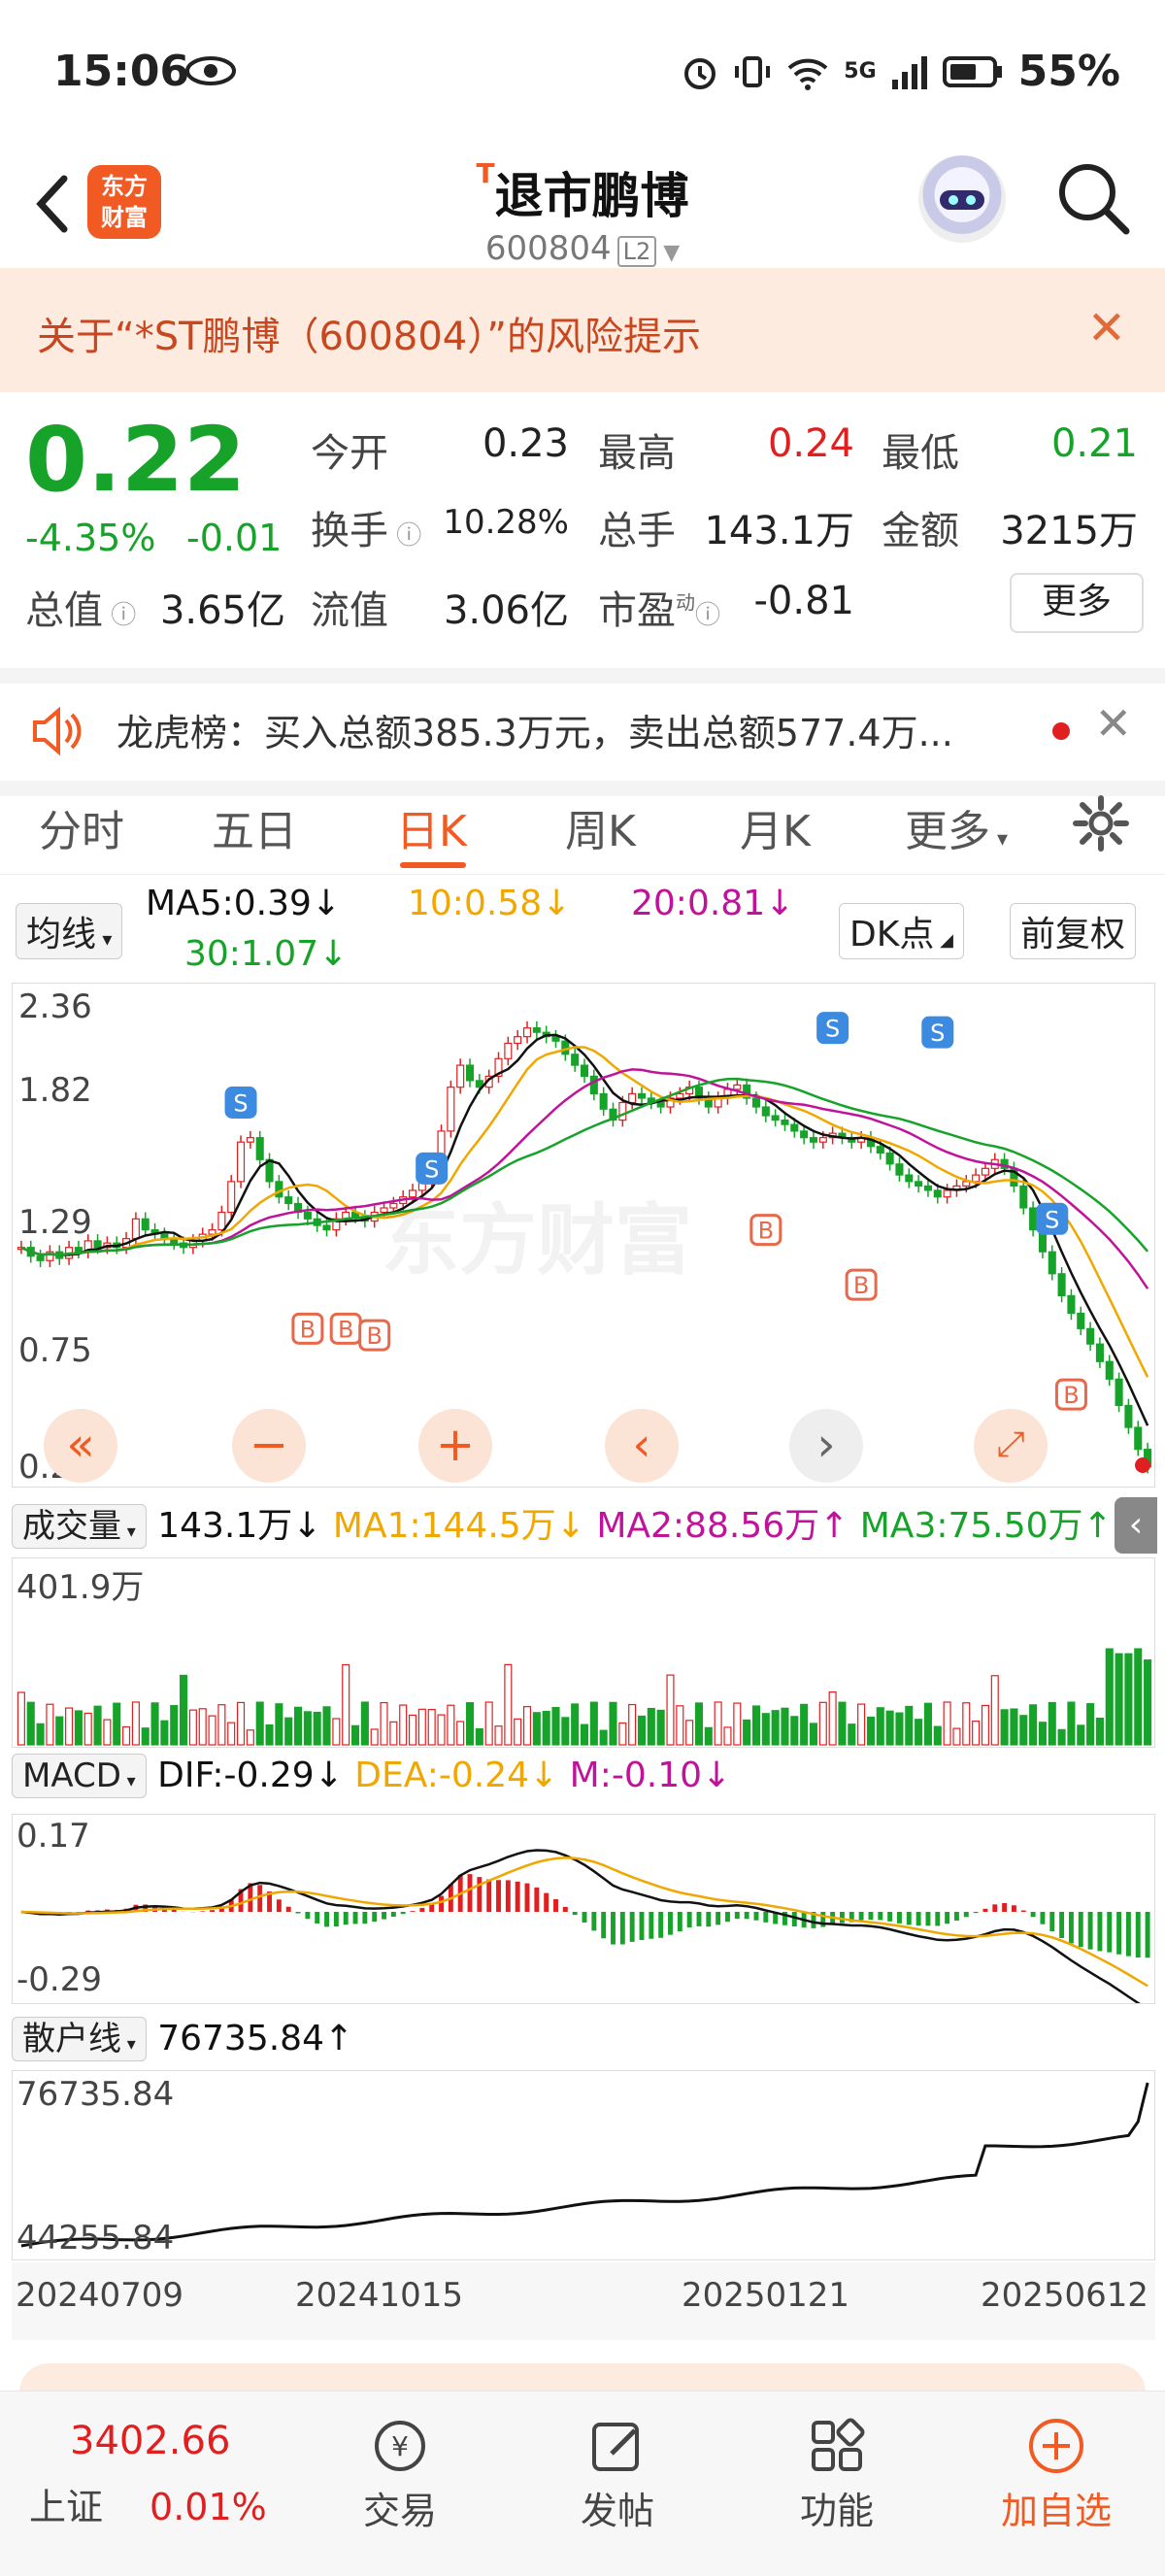  What do you see at coordinates (1101, 824) in the screenshot?
I see `settings-gear-icon` at bounding box center [1101, 824].